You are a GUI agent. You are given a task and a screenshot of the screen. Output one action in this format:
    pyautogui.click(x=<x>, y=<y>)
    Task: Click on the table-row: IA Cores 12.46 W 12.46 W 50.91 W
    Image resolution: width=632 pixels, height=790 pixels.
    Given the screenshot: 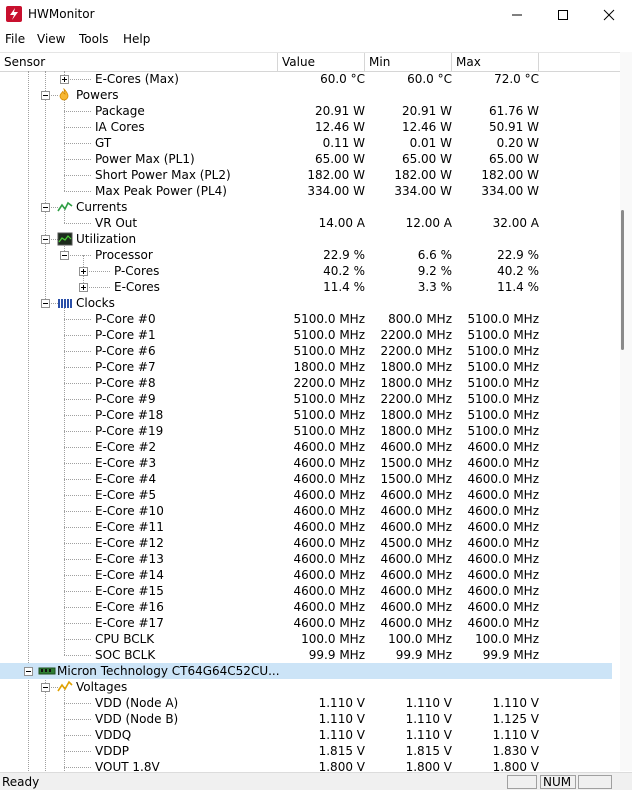 What is the action you would take?
    pyautogui.click(x=310, y=127)
    